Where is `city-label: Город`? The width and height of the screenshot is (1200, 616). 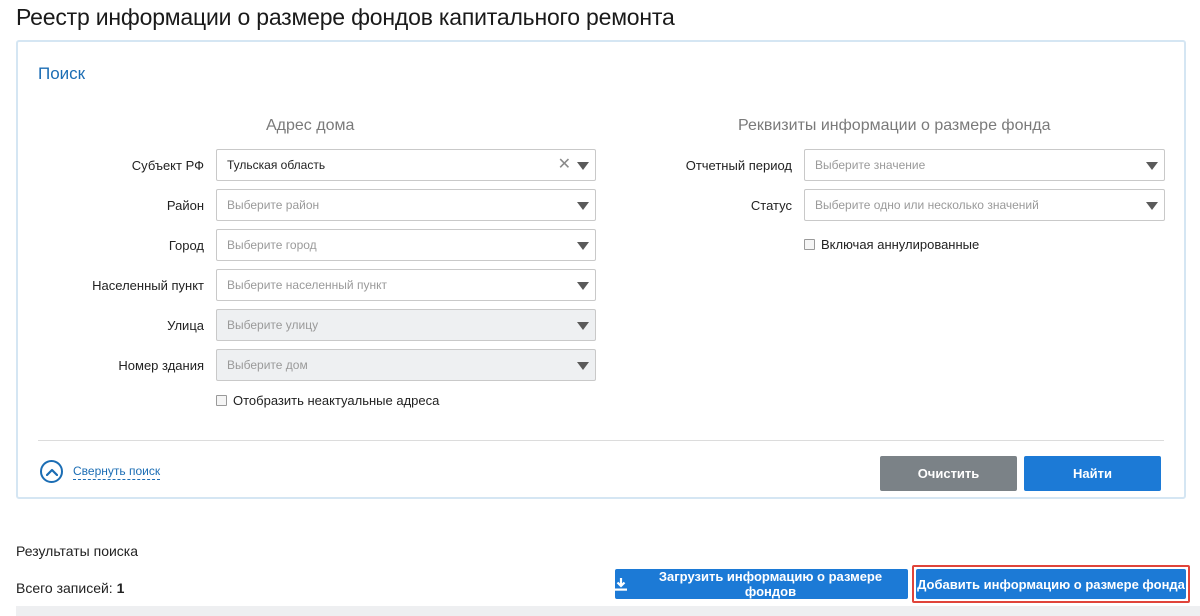
city-label: Город is located at coordinates (186, 245).